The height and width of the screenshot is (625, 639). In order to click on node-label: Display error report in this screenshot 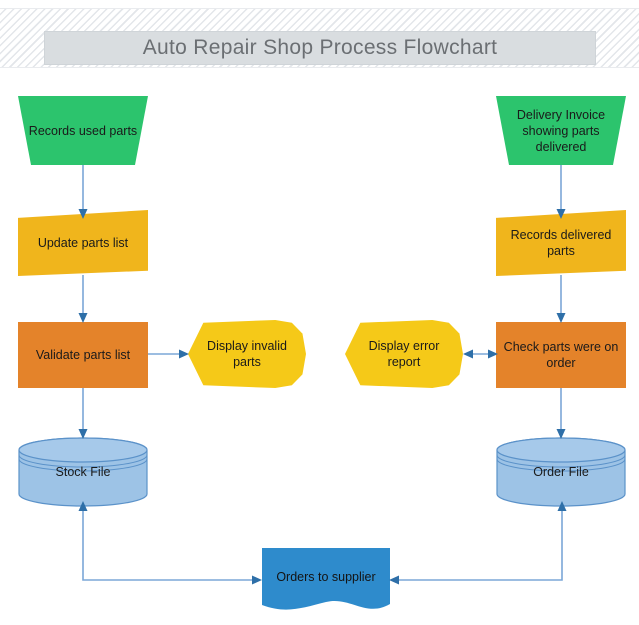, I will do `click(404, 354)`.